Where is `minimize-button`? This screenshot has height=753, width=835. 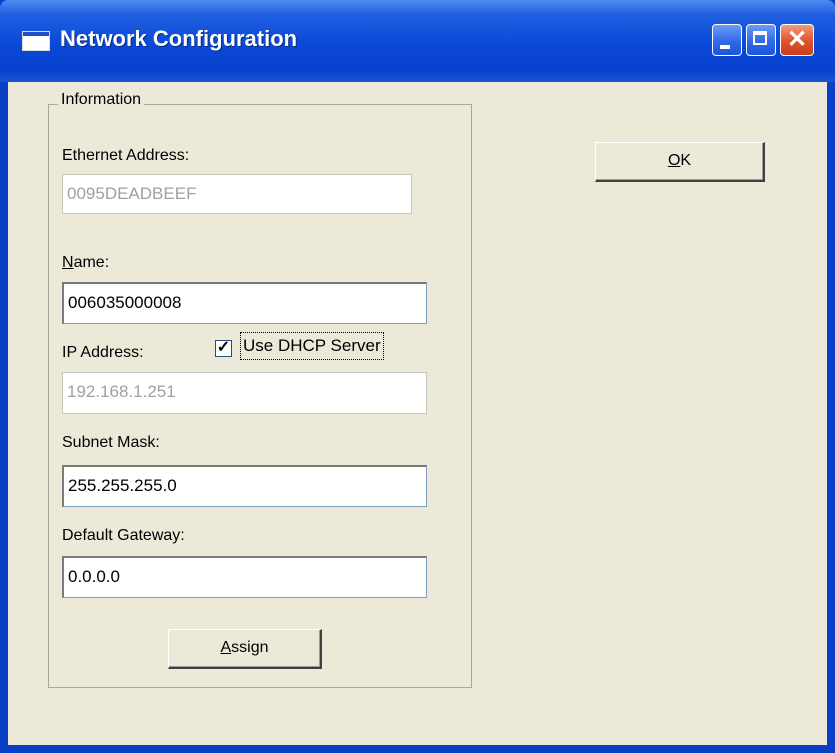
minimize-button is located at coordinates (727, 40).